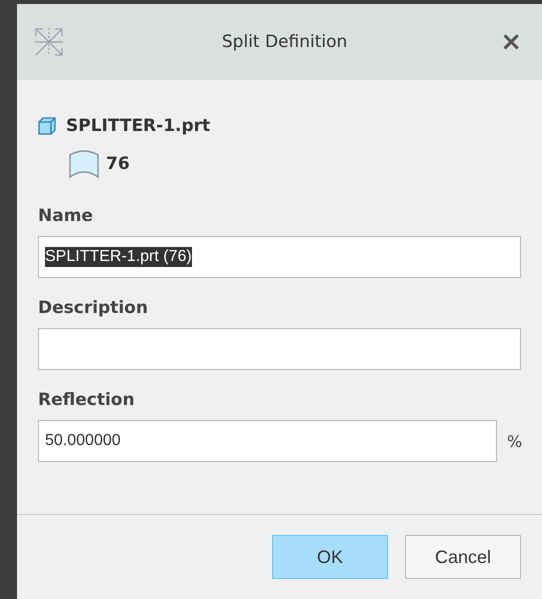  I want to click on unit-label: %, so click(514, 441).